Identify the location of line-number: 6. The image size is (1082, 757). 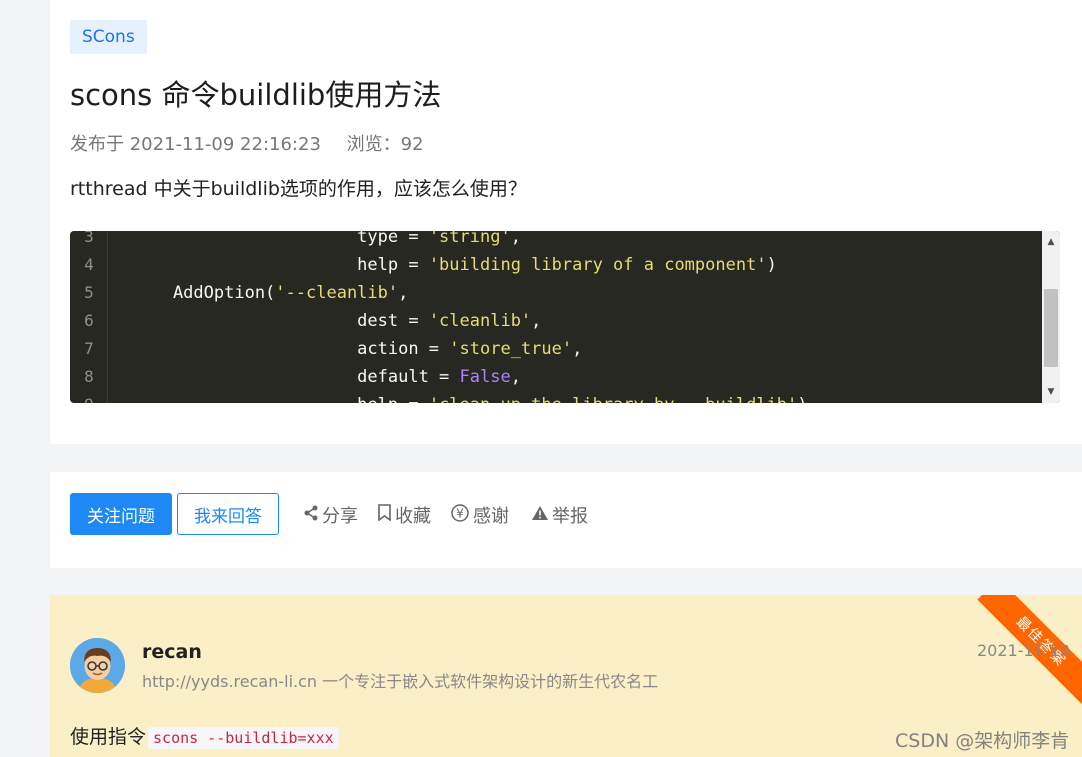
(89, 320).